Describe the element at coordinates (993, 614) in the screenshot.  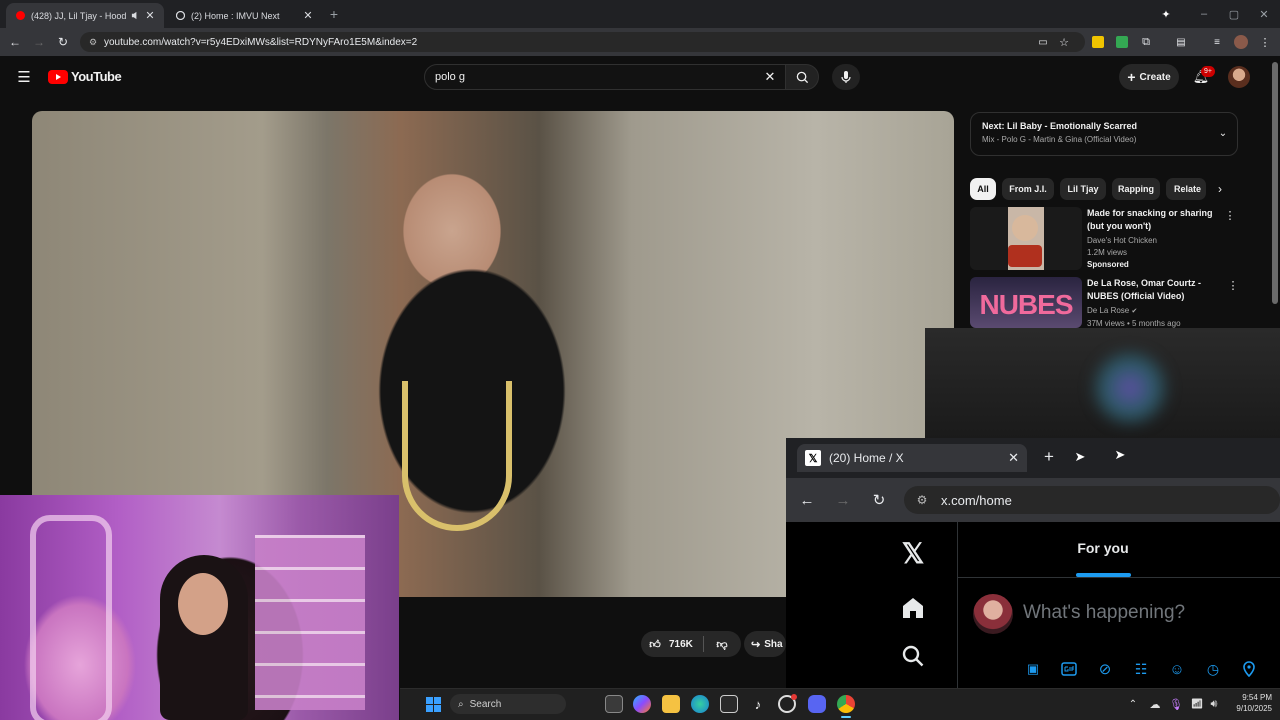
I see `avatar` at that location.